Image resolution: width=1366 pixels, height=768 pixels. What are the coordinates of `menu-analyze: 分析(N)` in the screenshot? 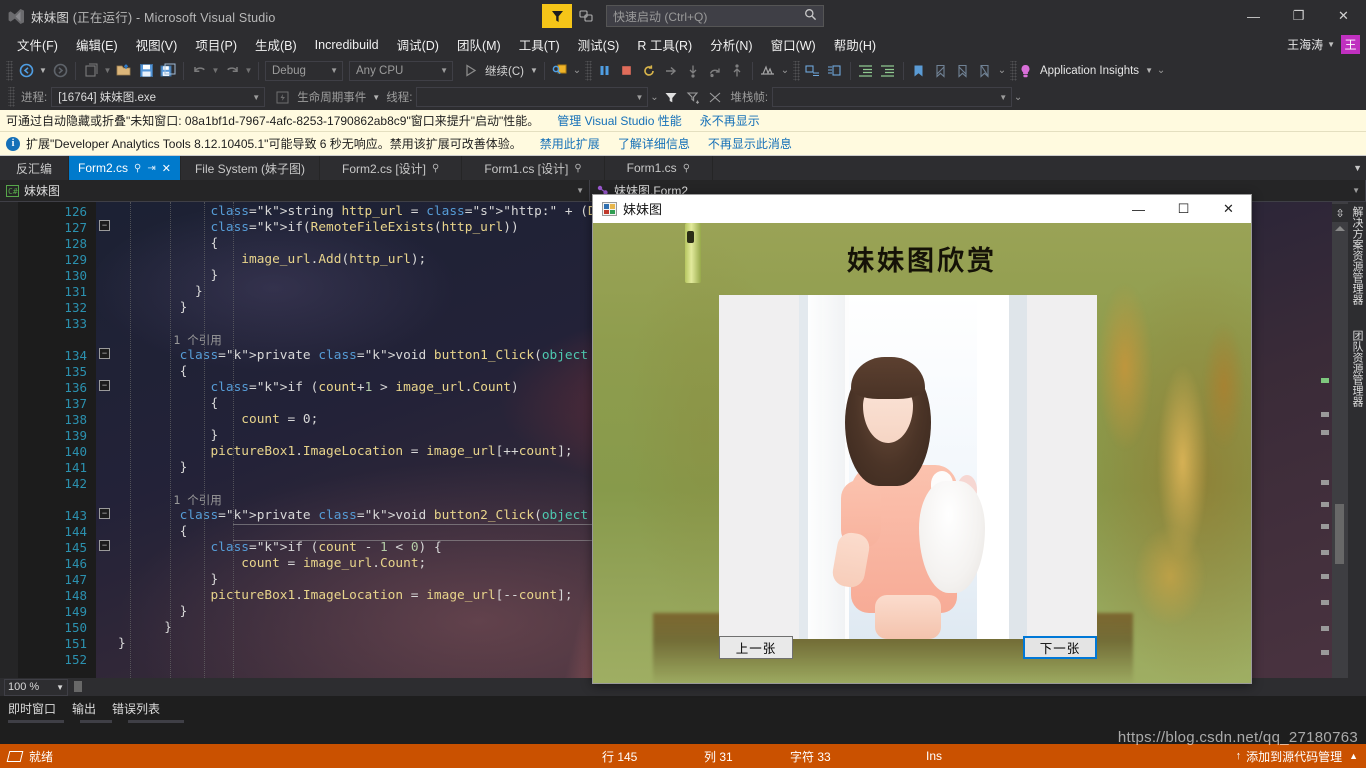 It's located at (731, 44).